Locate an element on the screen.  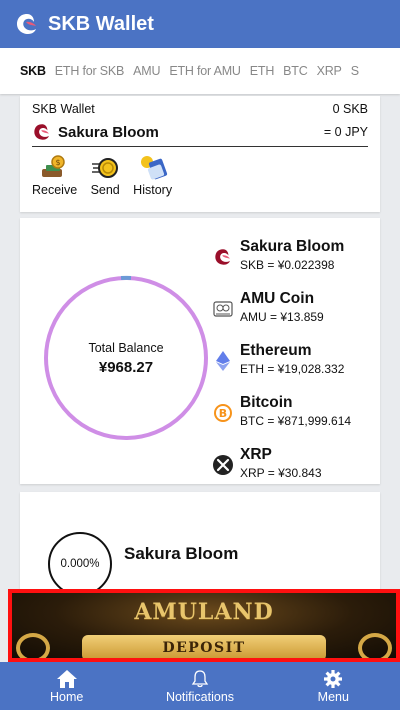
deposit-label: DEPOSIT is located at coordinates (204, 648).